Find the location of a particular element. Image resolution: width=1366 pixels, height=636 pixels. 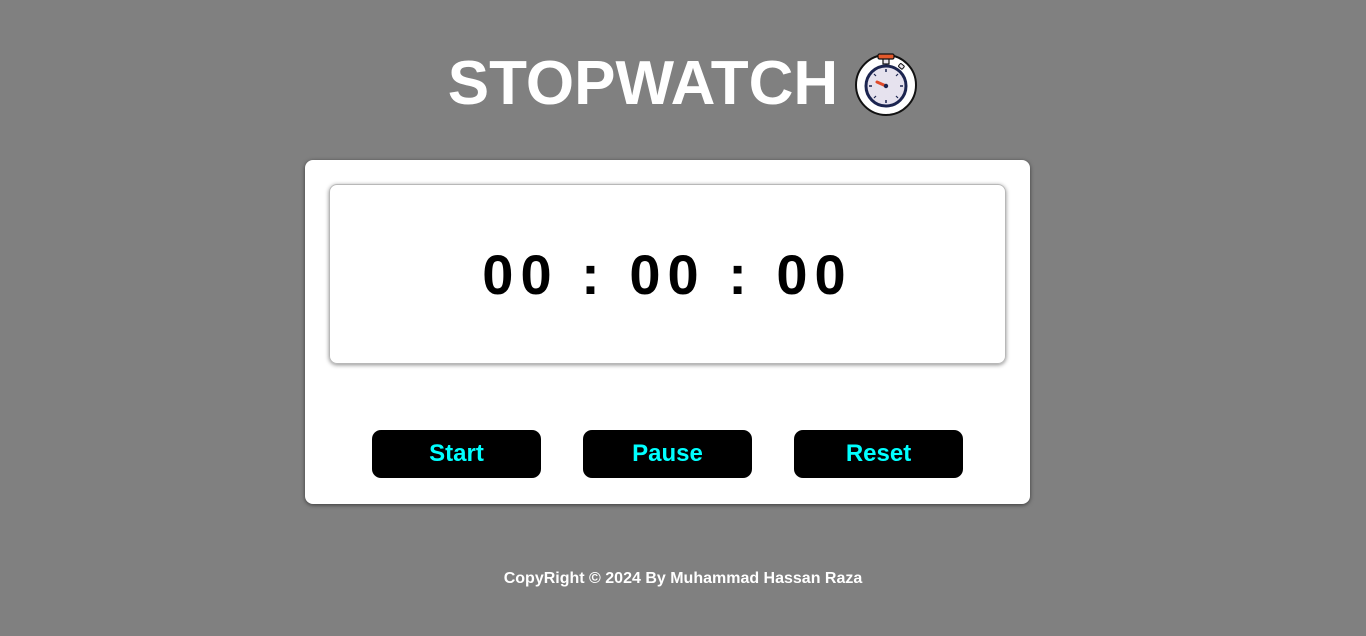

copyright-footer: CopyRight © 2024 By Muhammad Hassan Raza is located at coordinates (683, 578).